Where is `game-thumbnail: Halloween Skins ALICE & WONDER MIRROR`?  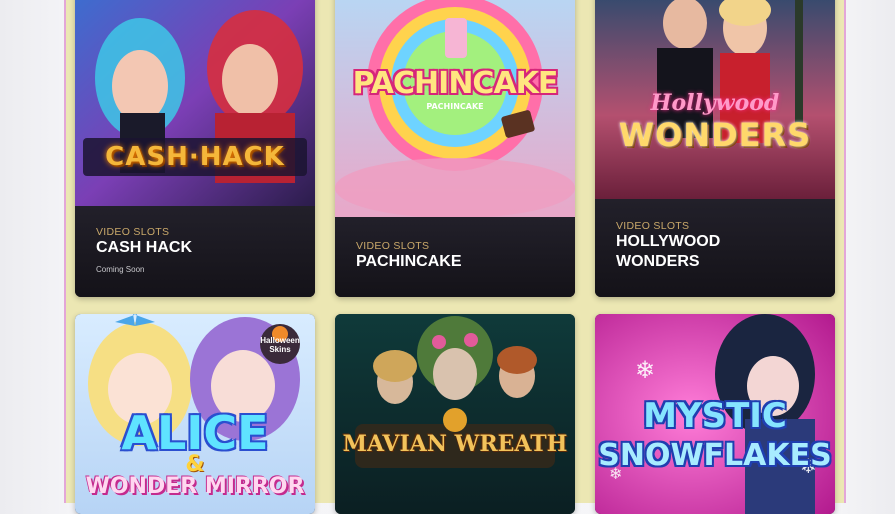 game-thumbnail: Halloween Skins ALICE & WONDER MIRROR is located at coordinates (195, 414).